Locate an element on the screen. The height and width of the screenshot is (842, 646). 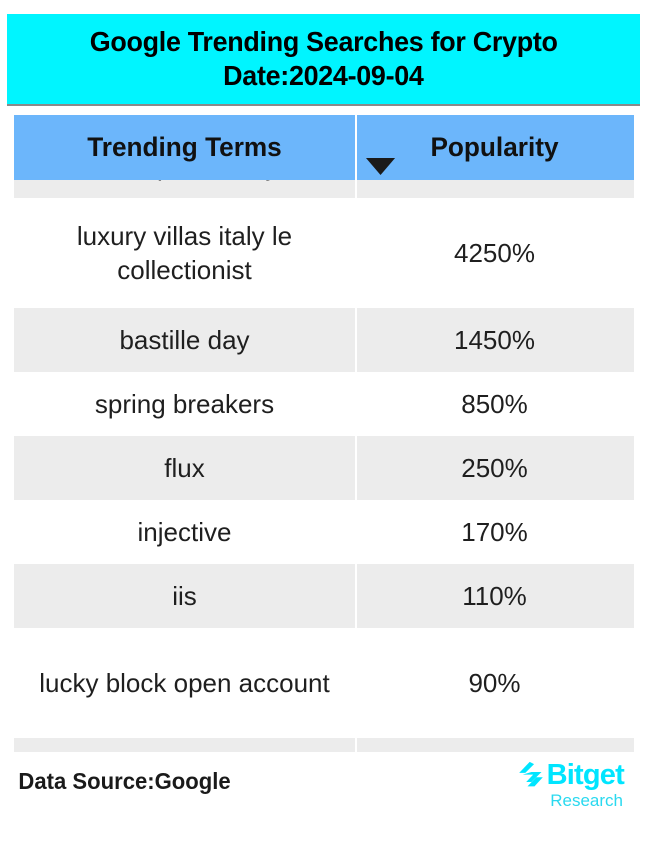
column-header-popularity: Popularity is located at coordinates (494, 147).